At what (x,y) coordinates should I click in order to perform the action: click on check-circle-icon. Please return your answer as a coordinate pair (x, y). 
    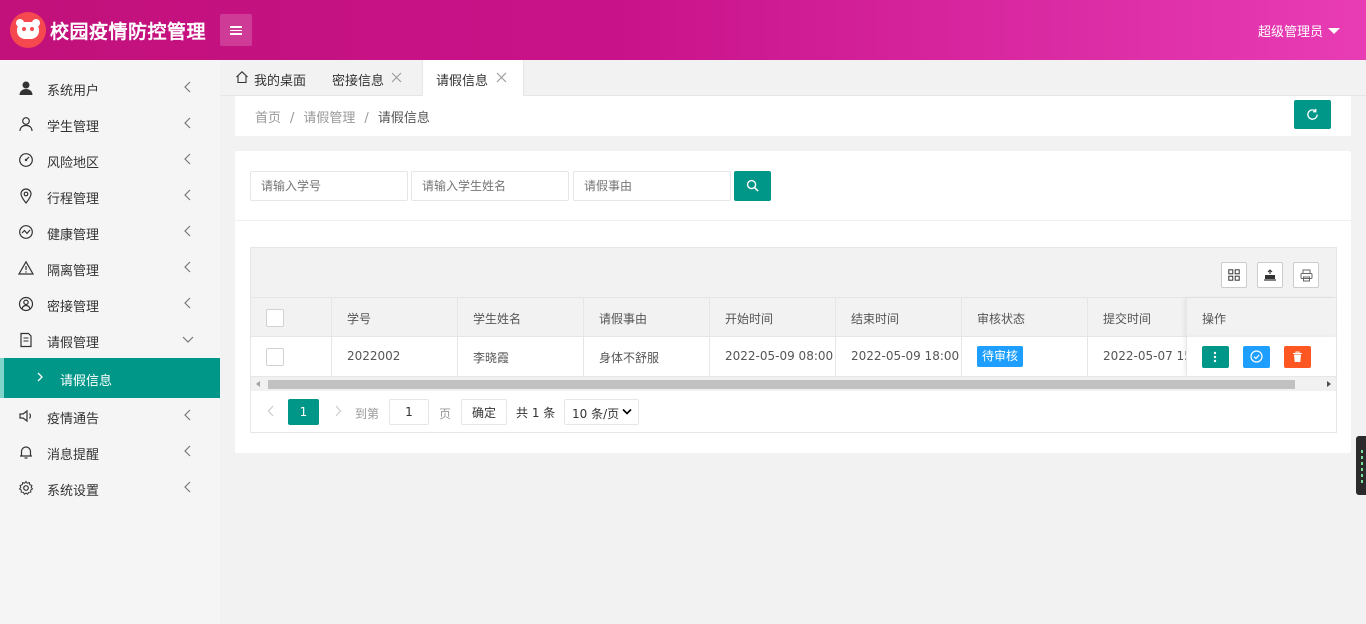
    Looking at the image, I should click on (1256, 356).